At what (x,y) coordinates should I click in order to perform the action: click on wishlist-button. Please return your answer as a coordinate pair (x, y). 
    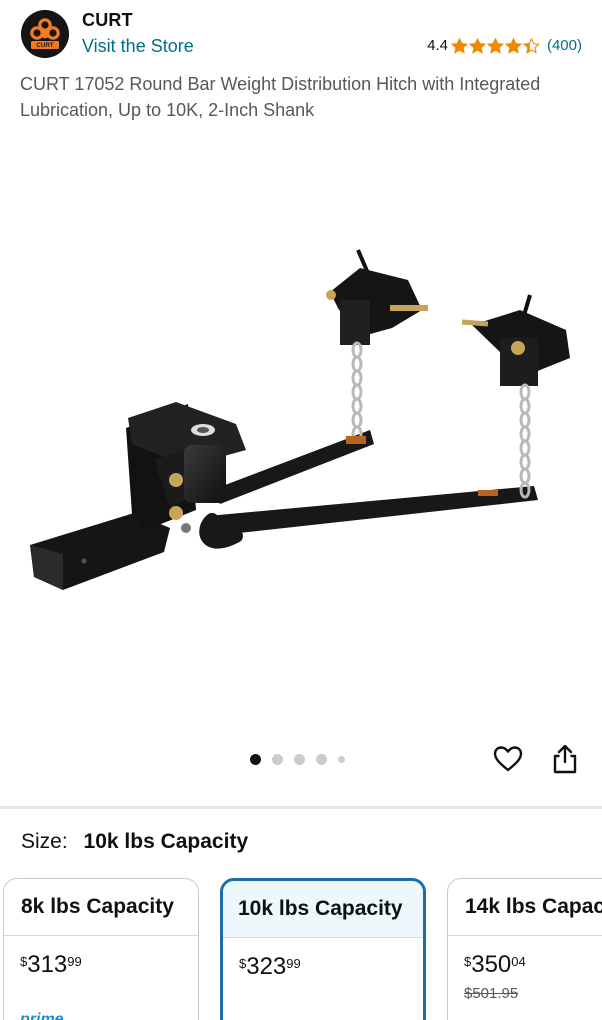
    Looking at the image, I should click on (508, 759).